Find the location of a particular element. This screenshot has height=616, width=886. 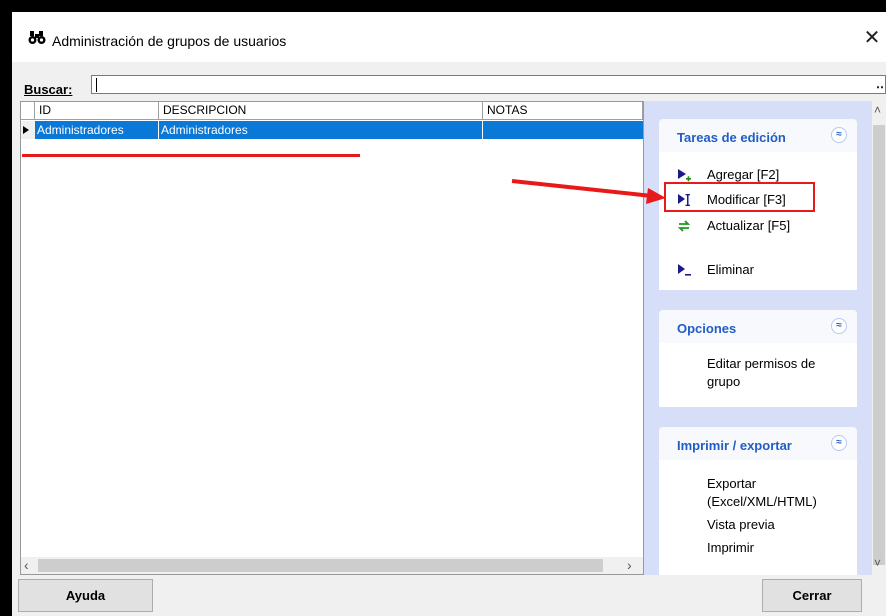

current-row-icon is located at coordinates (26, 130).